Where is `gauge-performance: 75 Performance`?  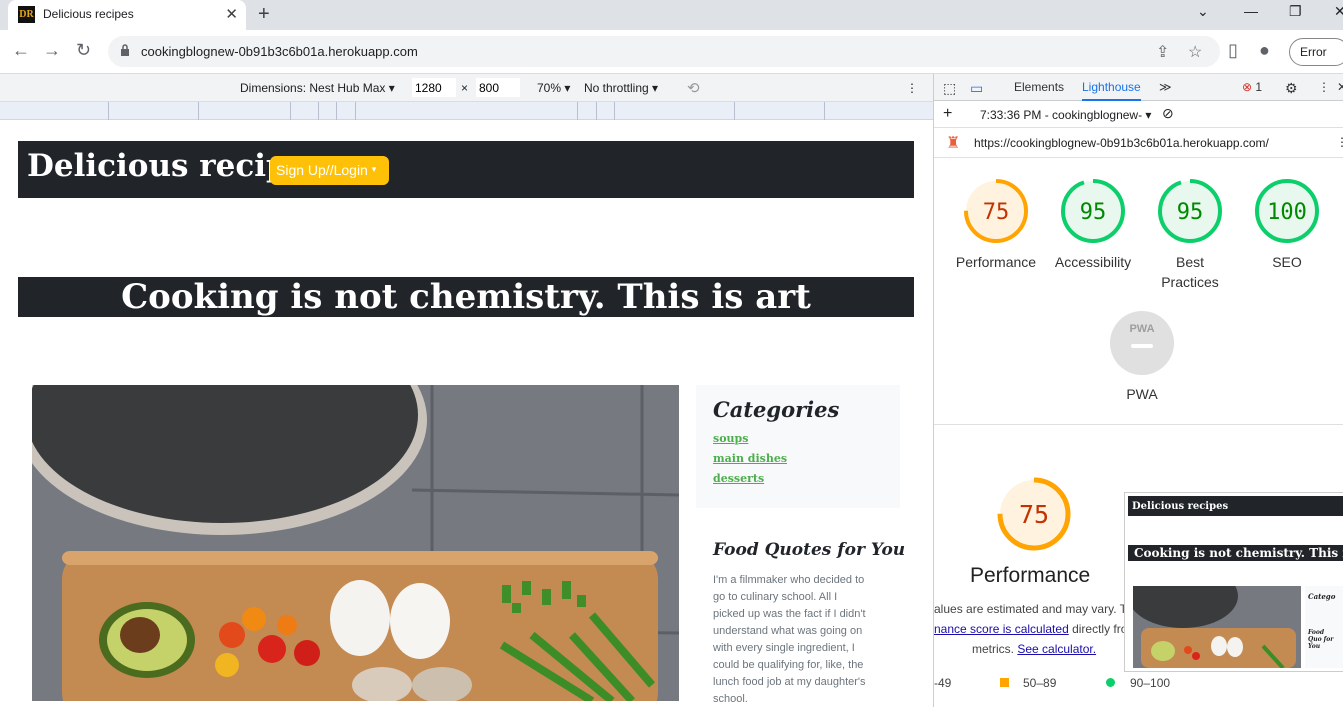 gauge-performance: 75 Performance is located at coordinates (996, 225).